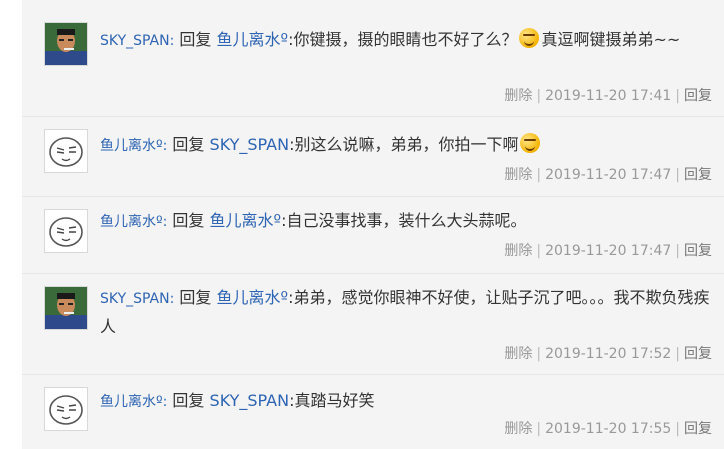 The image size is (724, 449). I want to click on reply-content: :你键摄，摄的眼睛也不好了么？, so click(403, 39).